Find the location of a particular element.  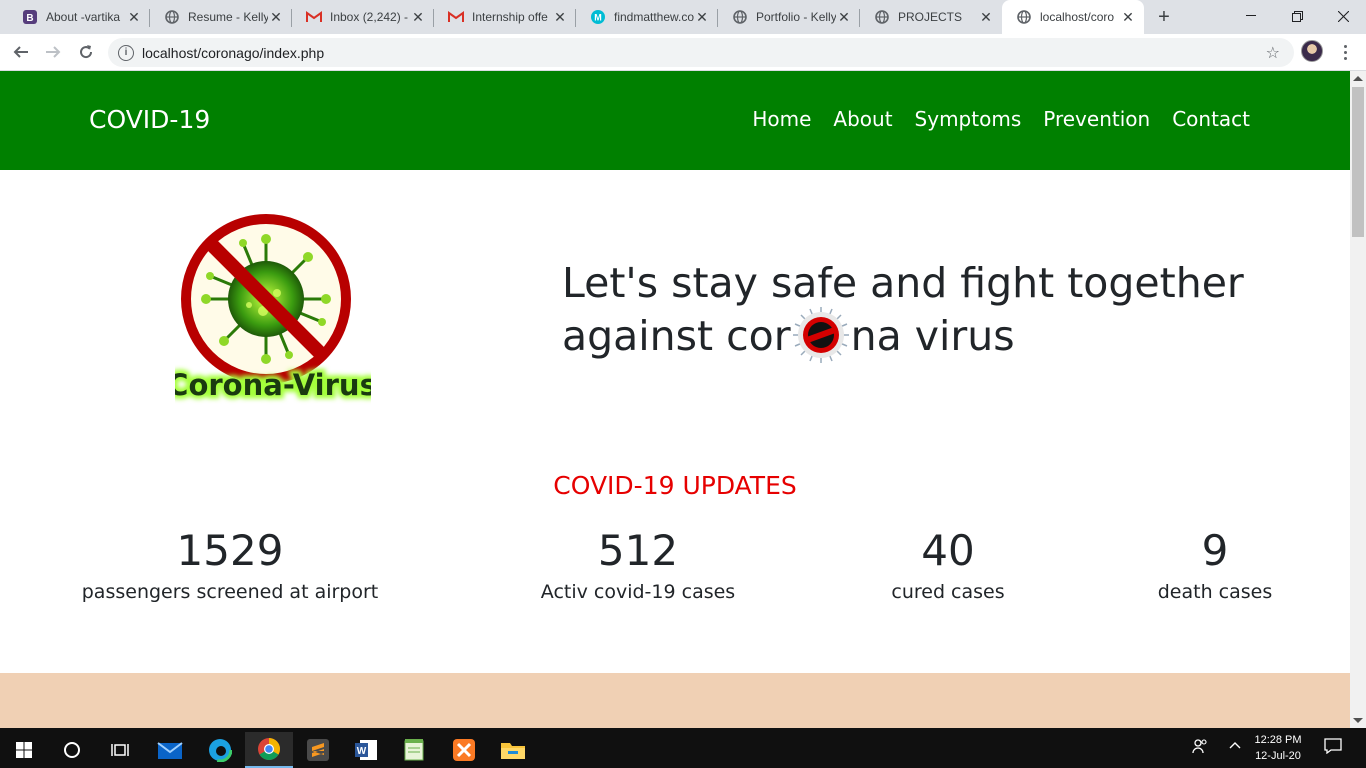

task-view-icon is located at coordinates (120, 750).